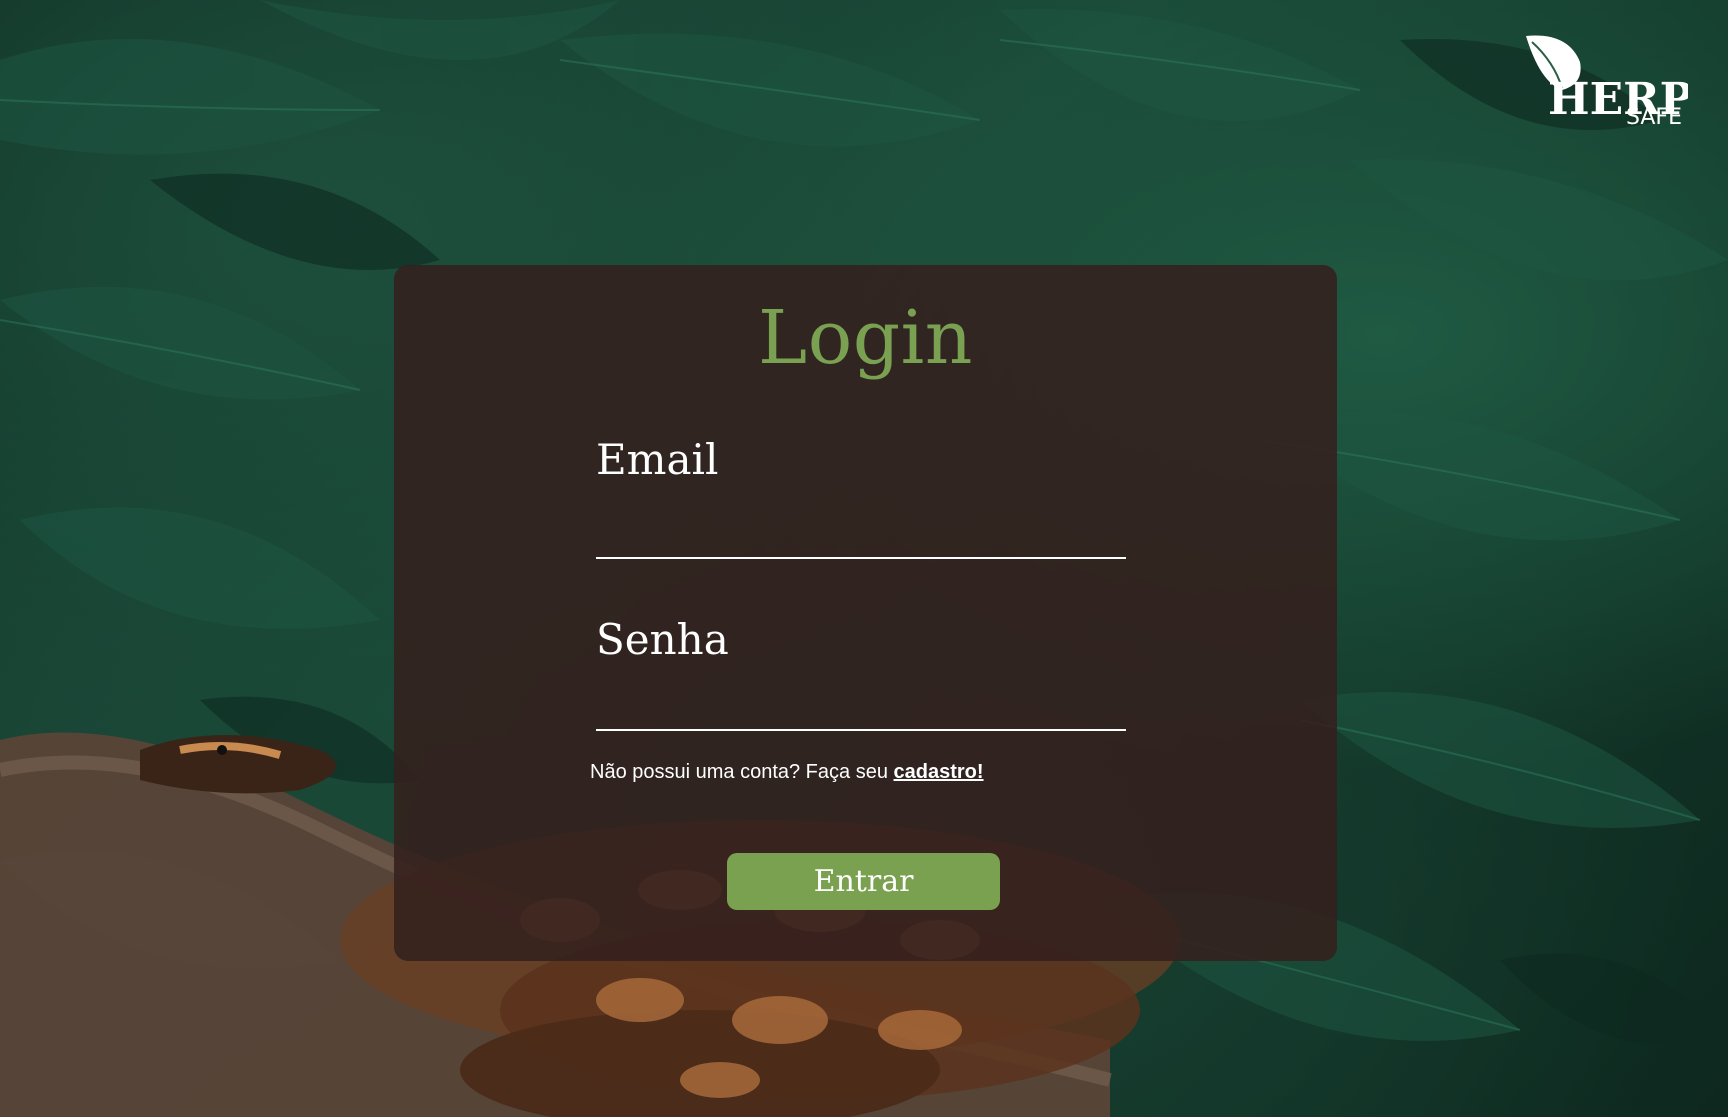 Image resolution: width=1728 pixels, height=1117 pixels. I want to click on signup-link: cadastro!, so click(939, 772).